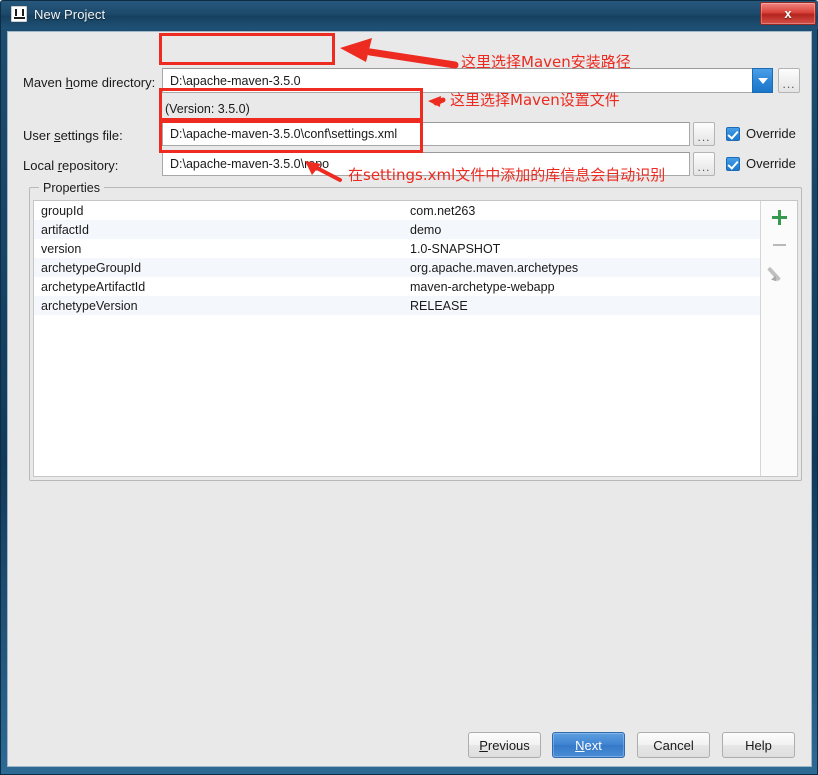 The height and width of the screenshot is (775, 818). I want to click on property-value-cell: maven-archetype-webapp, so click(482, 286).